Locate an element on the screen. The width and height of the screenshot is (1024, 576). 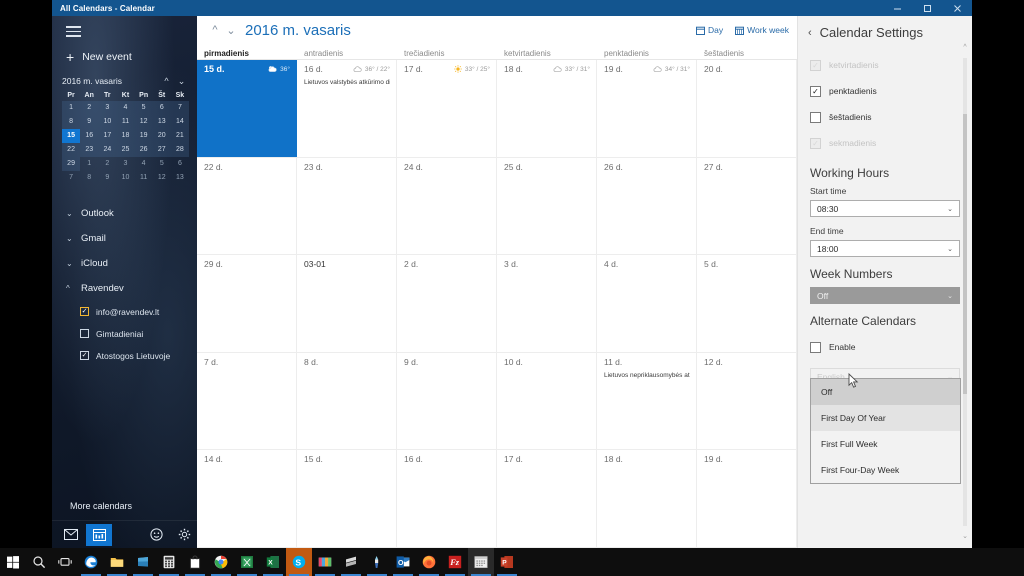
windows-store-button is located at coordinates (195, 562).